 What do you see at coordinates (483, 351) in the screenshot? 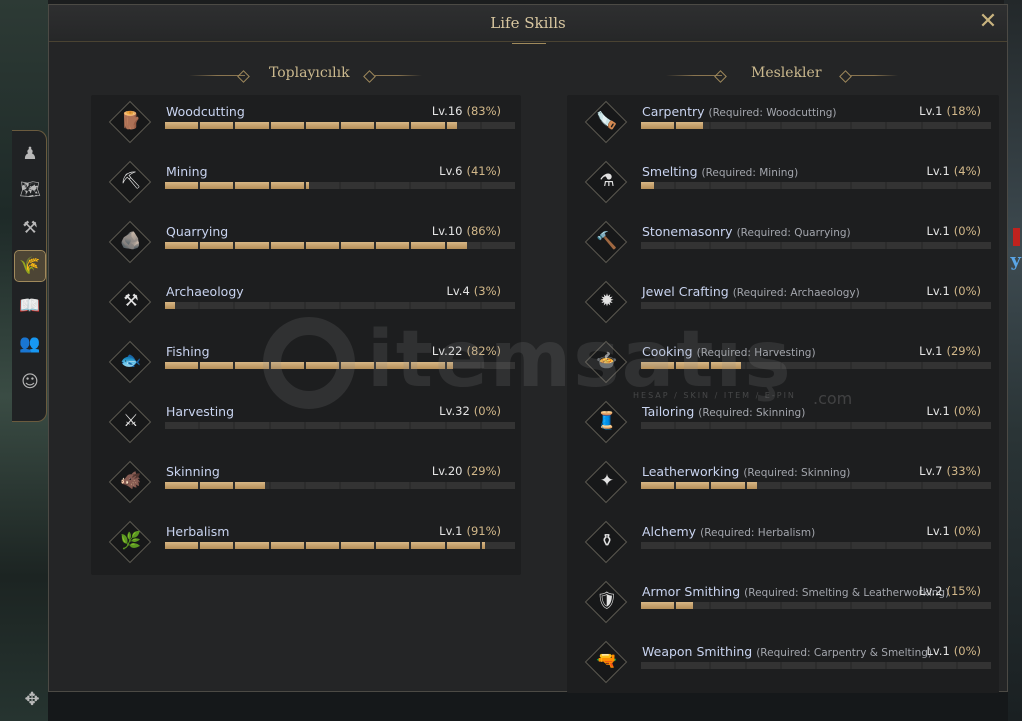
I see `level-percent: (82%)` at bounding box center [483, 351].